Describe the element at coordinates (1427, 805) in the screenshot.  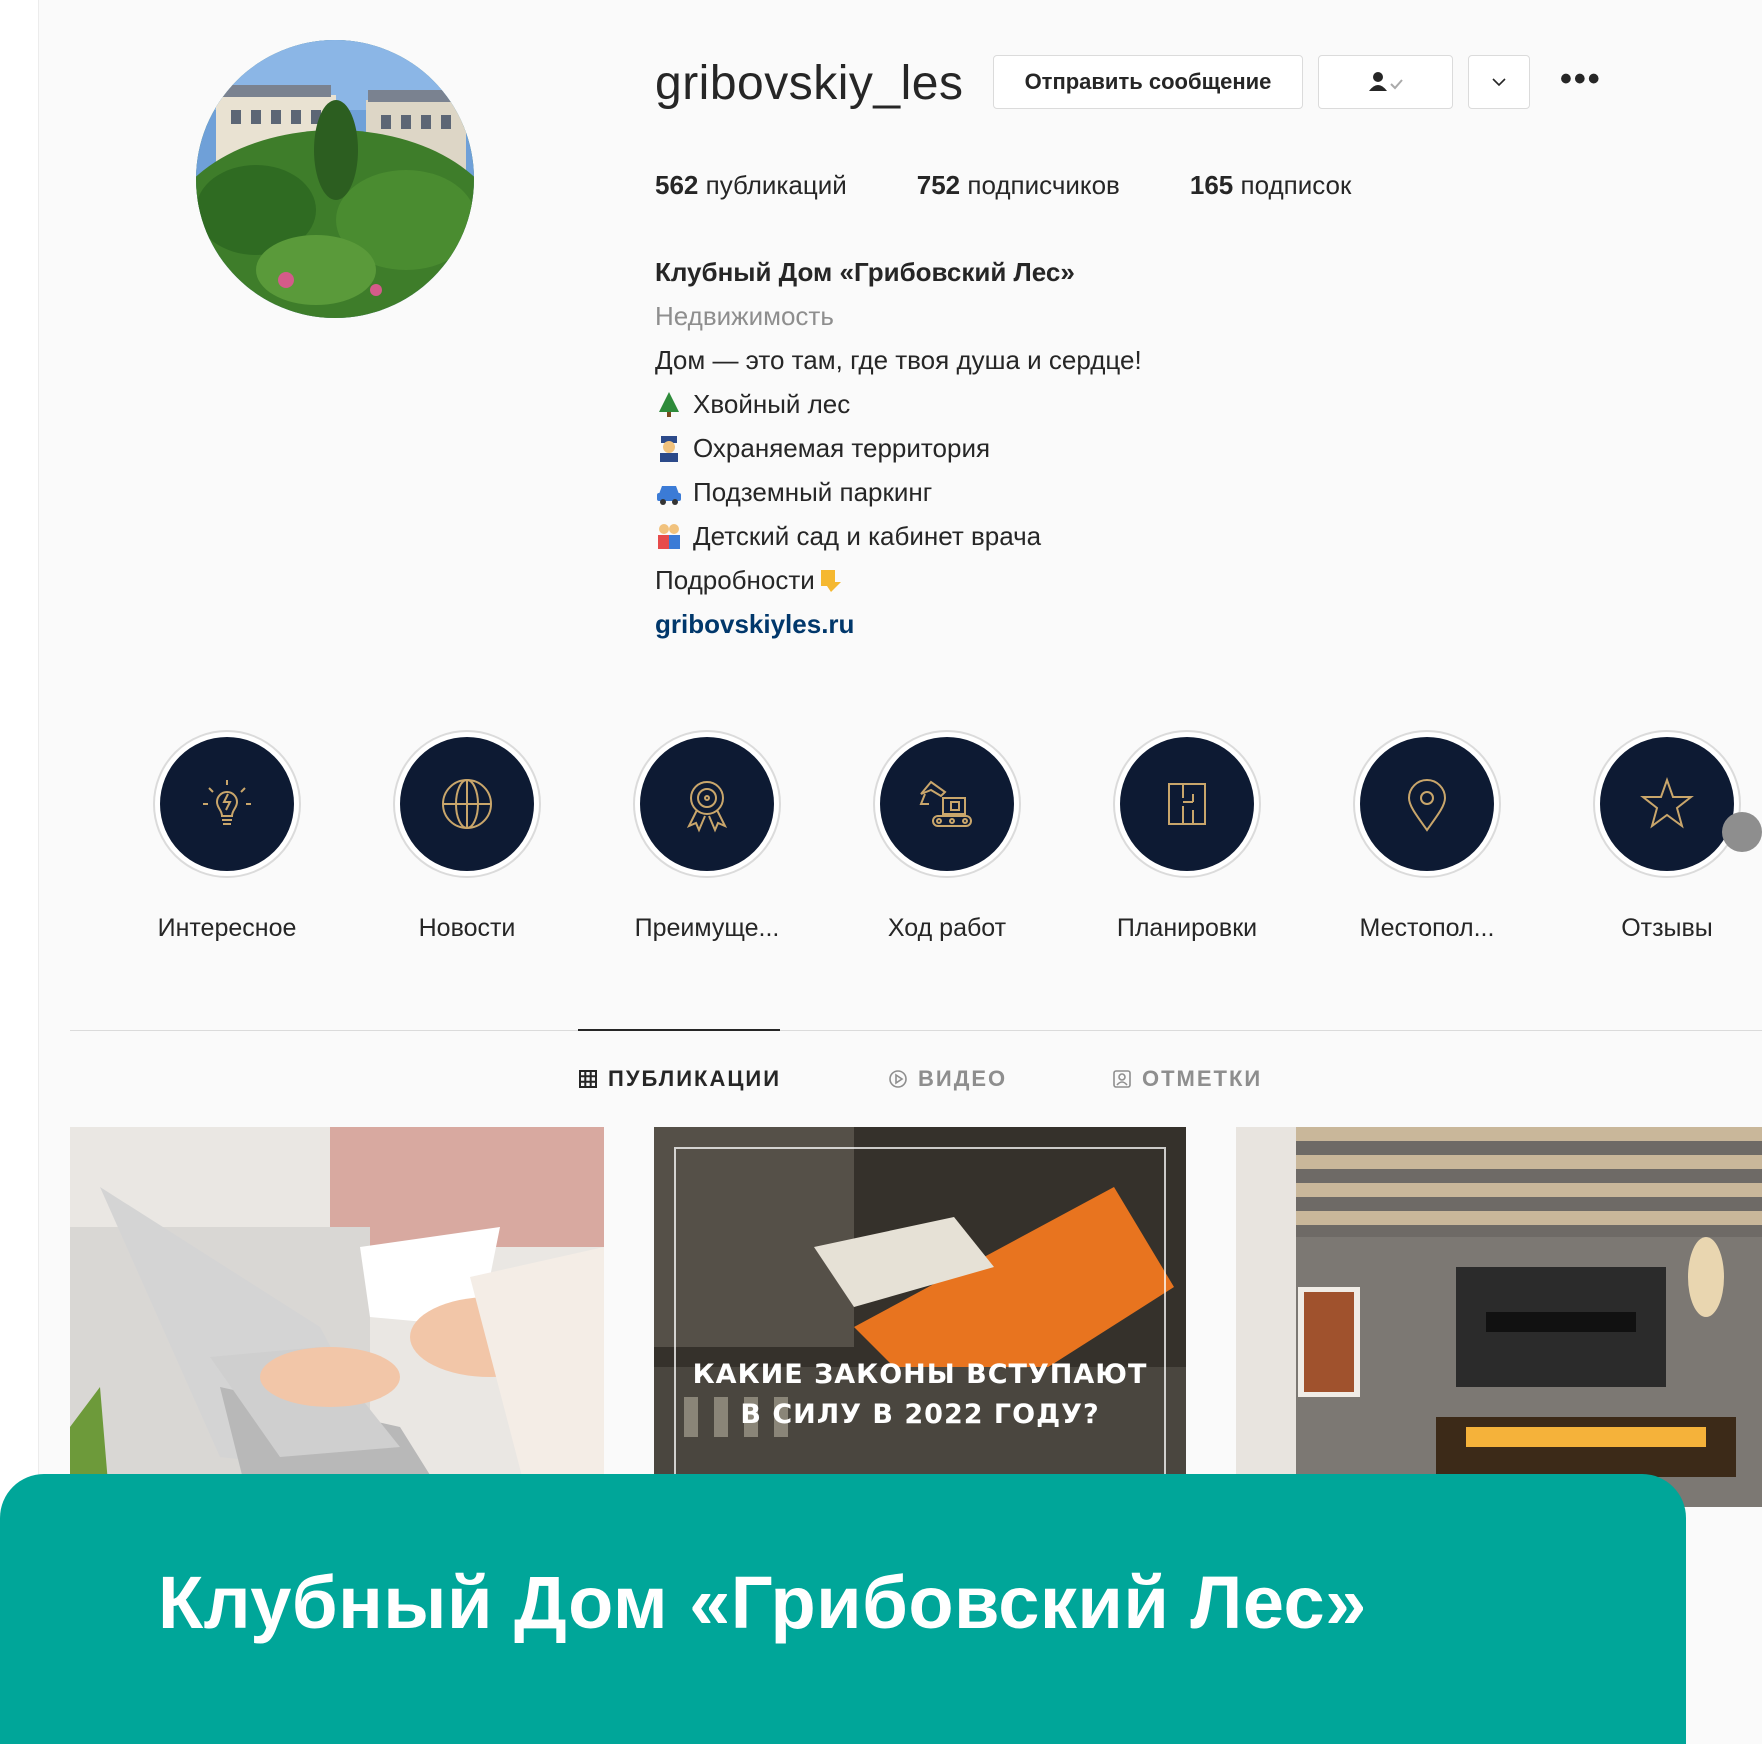
I see `location-pin-icon` at that location.